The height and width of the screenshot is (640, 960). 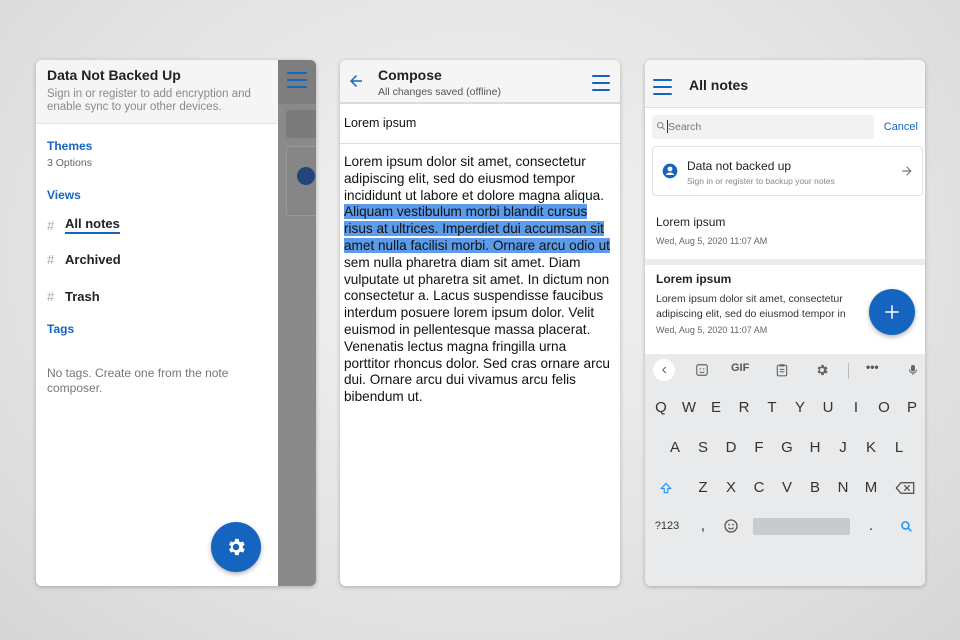 What do you see at coordinates (703, 525) in the screenshot?
I see `key-comma: ,` at bounding box center [703, 525].